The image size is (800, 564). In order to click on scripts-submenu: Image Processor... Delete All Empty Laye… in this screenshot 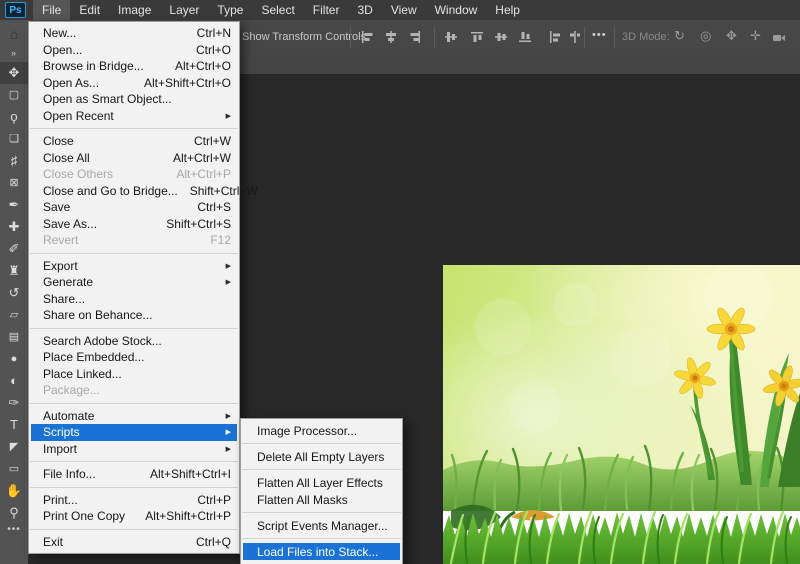, I will do `click(325, 491)`.